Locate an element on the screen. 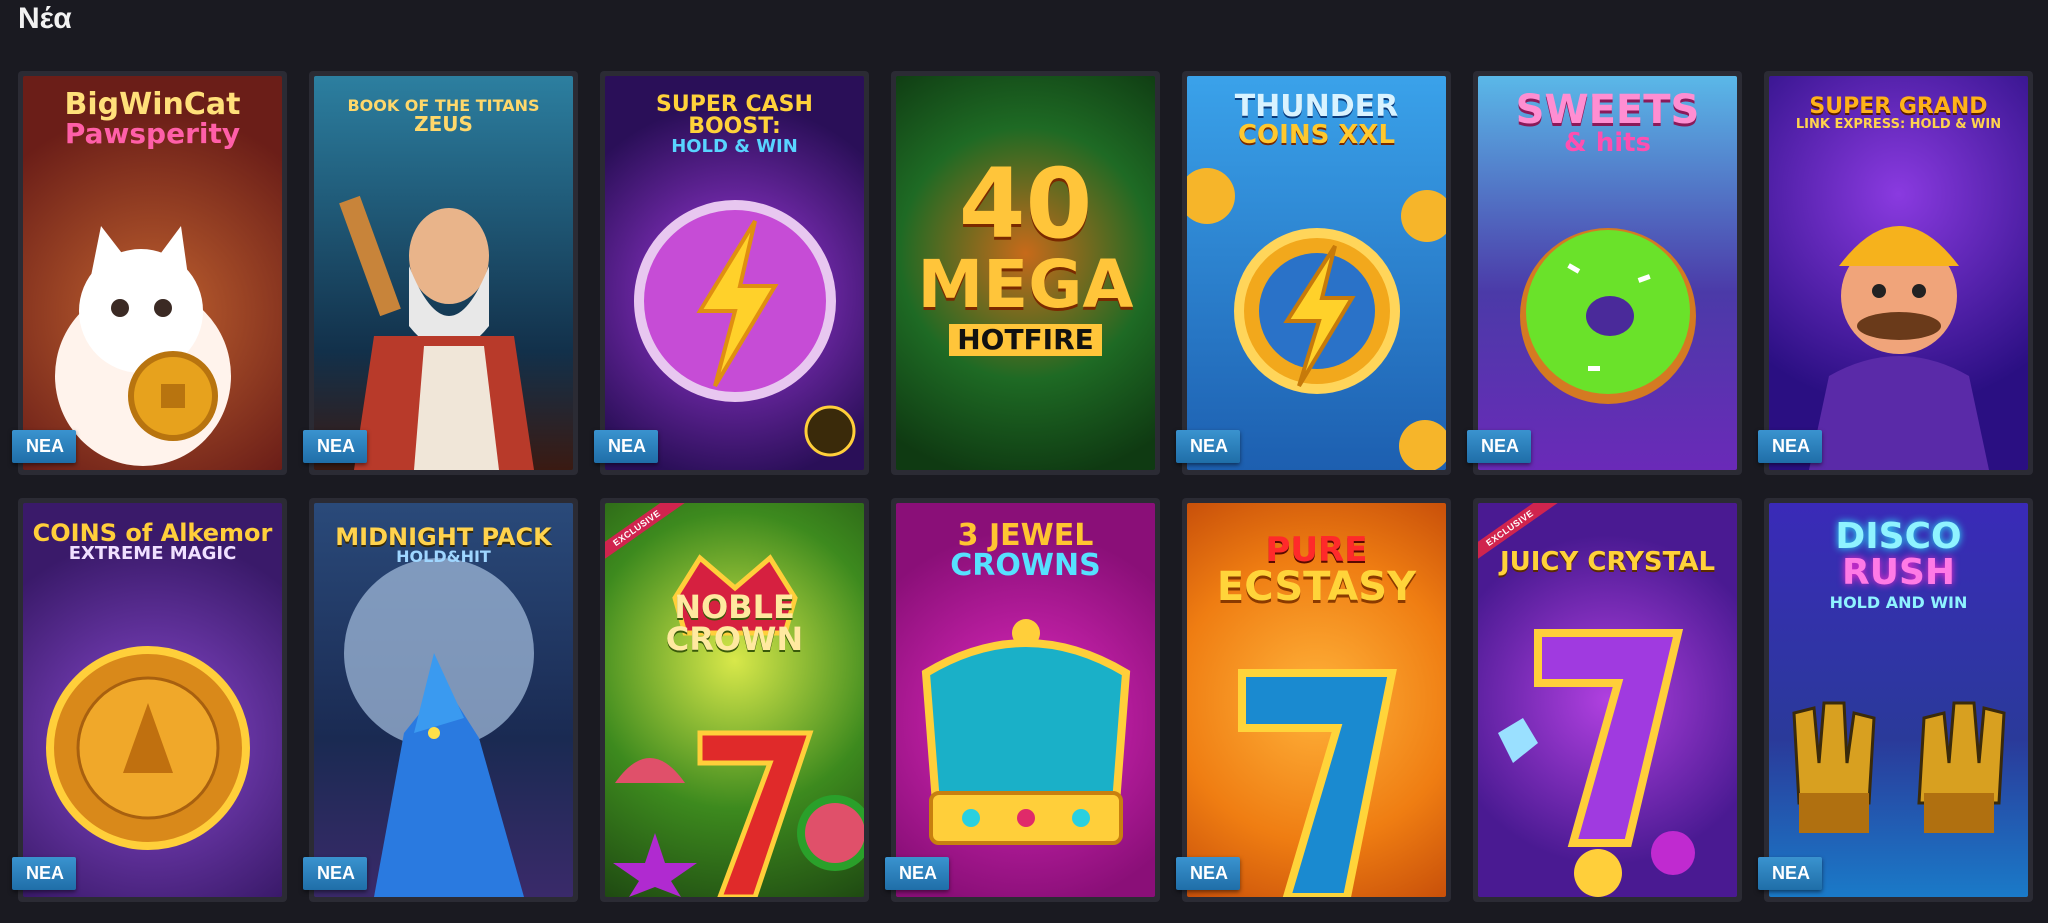 The image size is (2048, 923). game-tile-sweets-hits: SWEETS & hits ΝΕΑ is located at coordinates (1604, 273).